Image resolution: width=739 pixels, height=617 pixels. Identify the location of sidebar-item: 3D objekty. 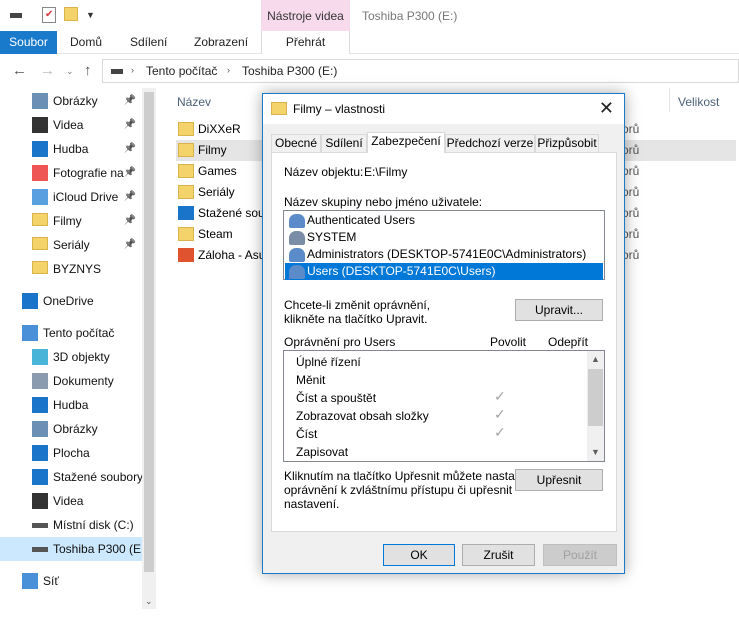
(71, 357).